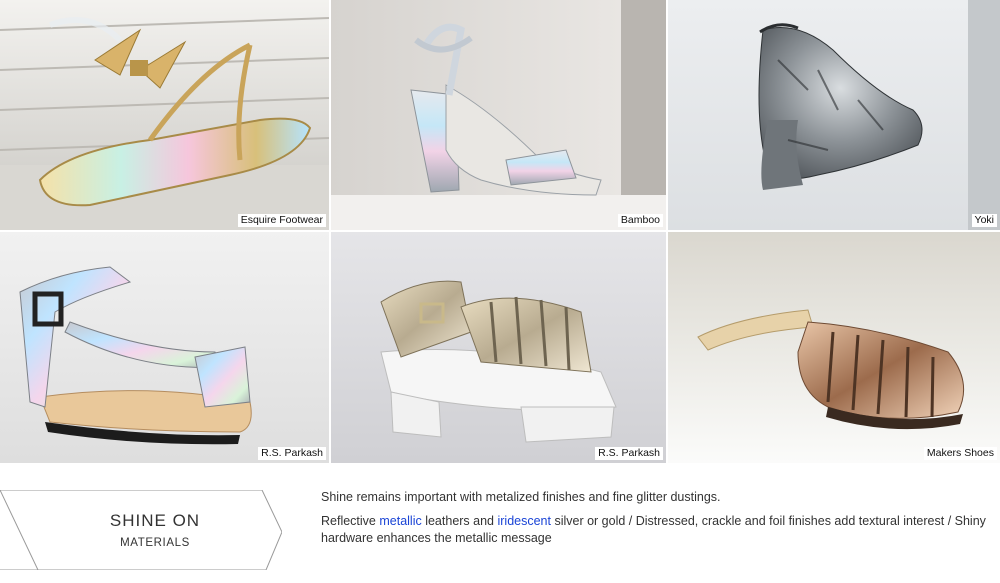 The height and width of the screenshot is (583, 1000). I want to click on iridescent-wedge-image, so click(498, 115).